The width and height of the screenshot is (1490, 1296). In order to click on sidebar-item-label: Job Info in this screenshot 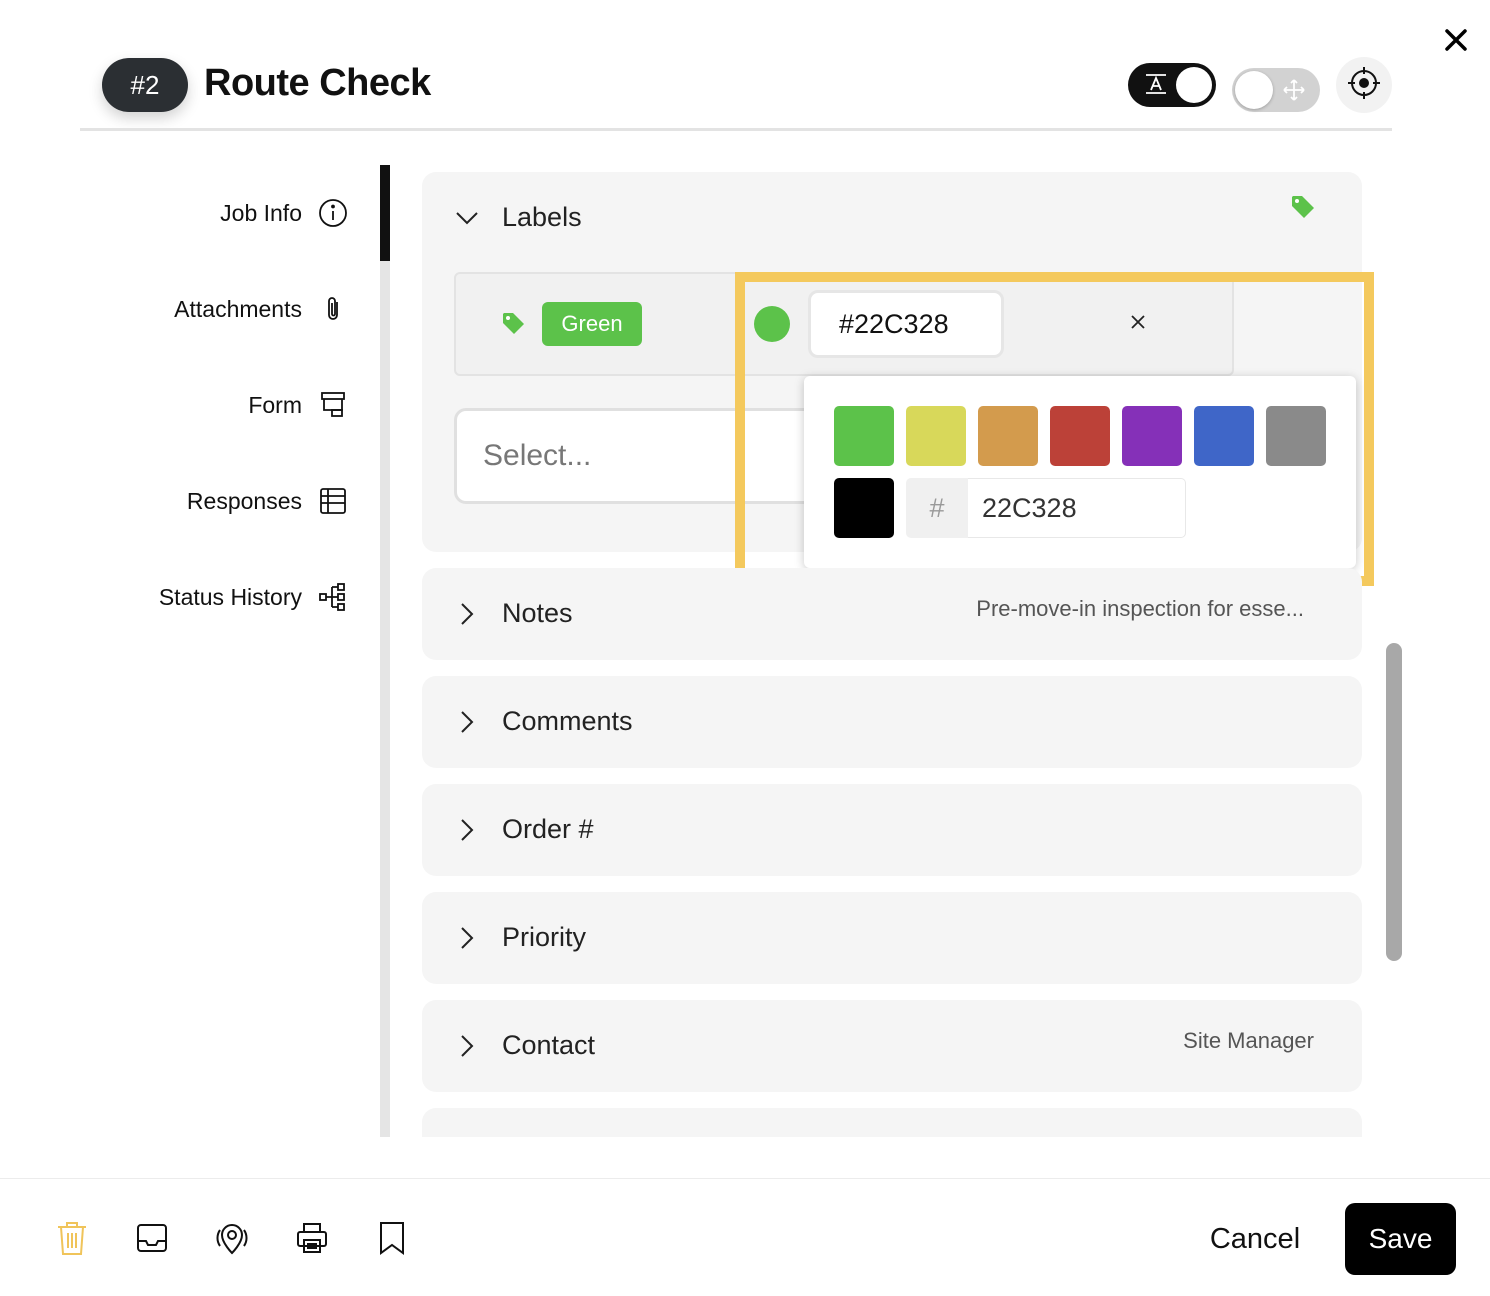, I will do `click(261, 212)`.